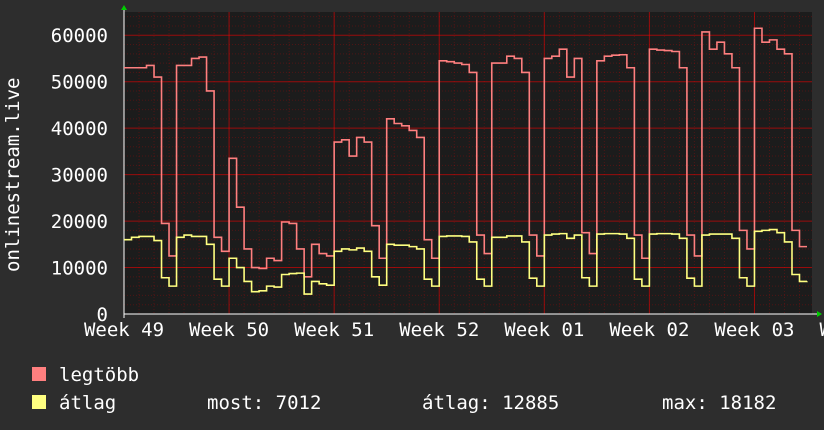  What do you see at coordinates (334, 330) in the screenshot?
I see `x-tick-label: Week 51` at bounding box center [334, 330].